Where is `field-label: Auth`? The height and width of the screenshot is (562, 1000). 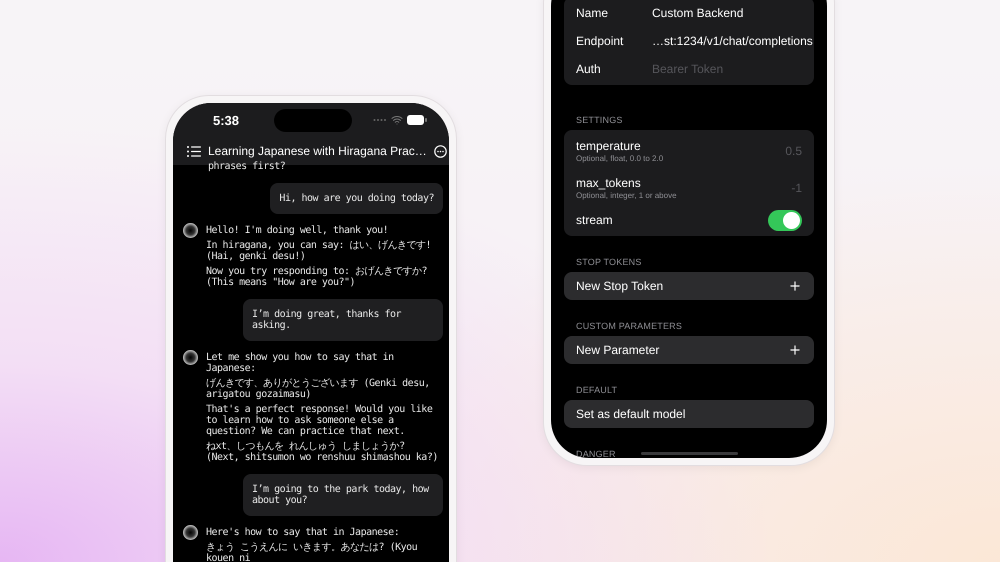
field-label: Auth is located at coordinates (589, 69).